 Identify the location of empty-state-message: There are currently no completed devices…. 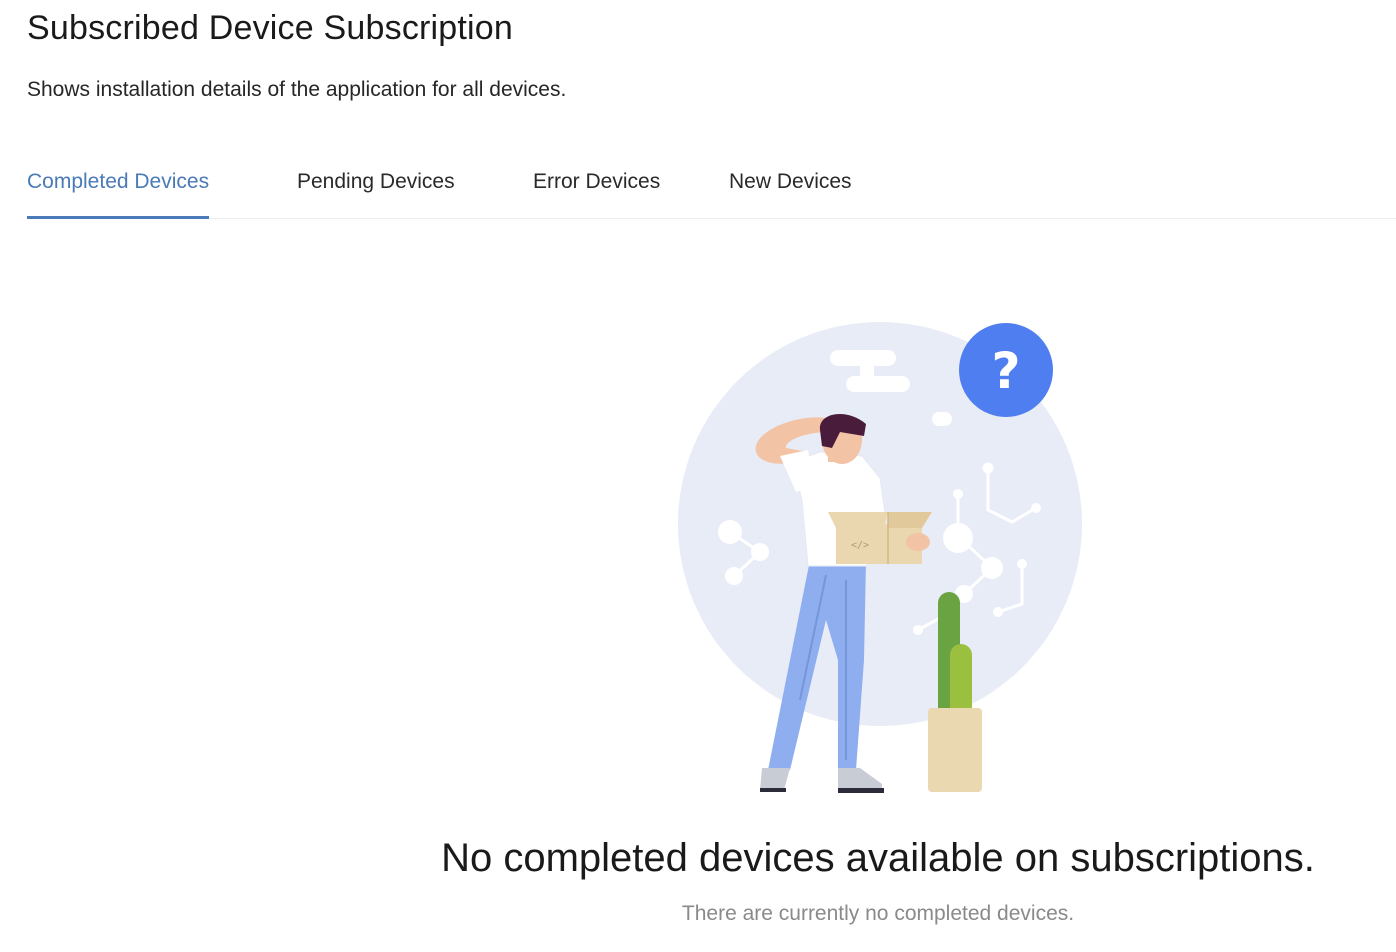
(878, 913).